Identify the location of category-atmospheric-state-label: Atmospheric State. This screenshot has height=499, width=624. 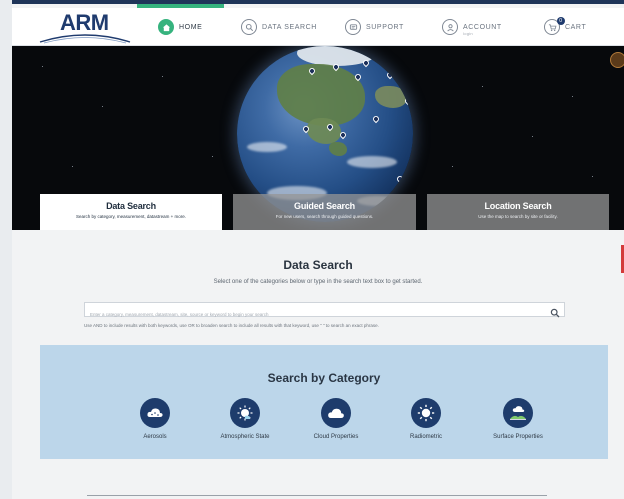
(245, 437).